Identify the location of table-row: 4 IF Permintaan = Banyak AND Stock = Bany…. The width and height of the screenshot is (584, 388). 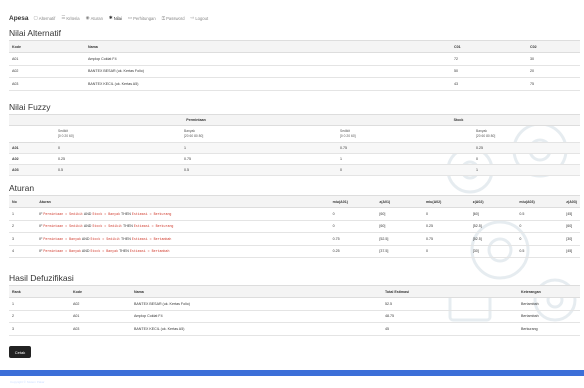
(294, 251).